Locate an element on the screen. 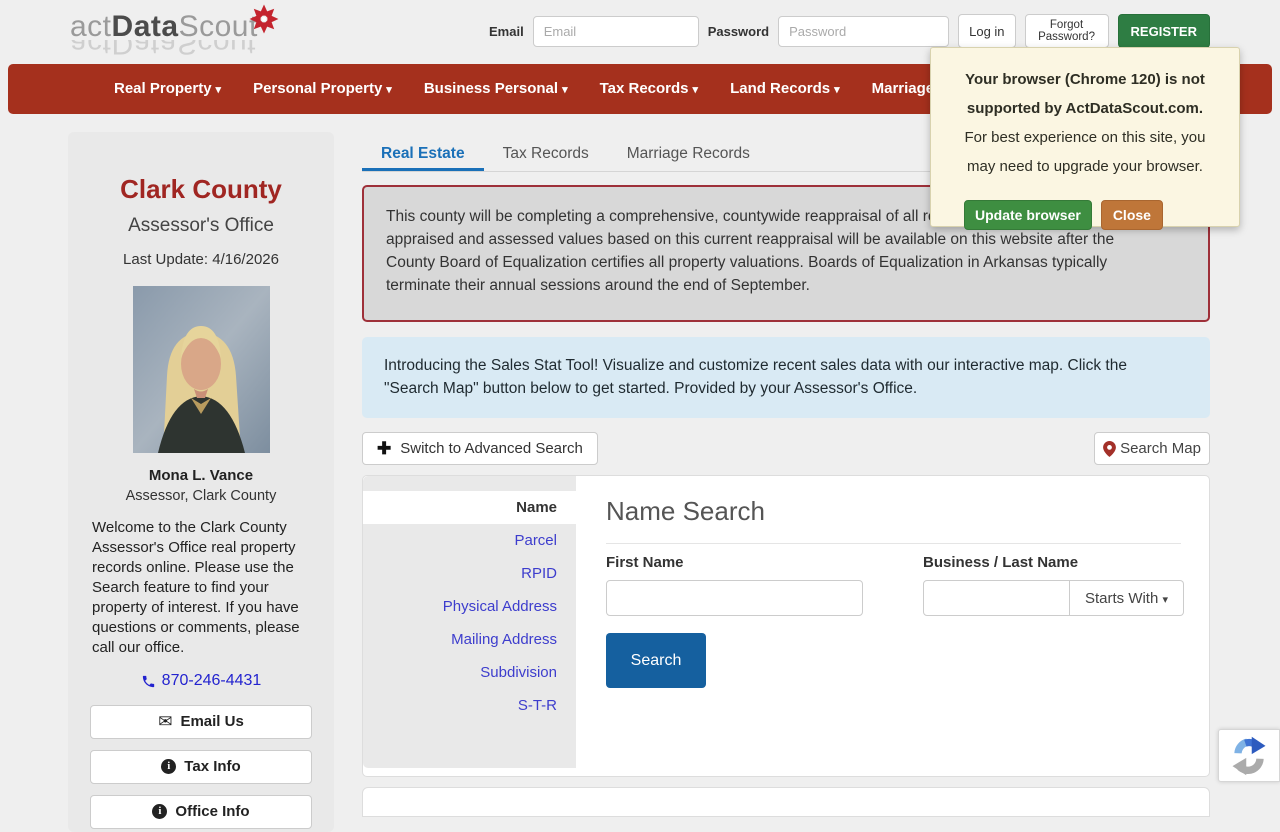 This screenshot has width=1280, height=832. password-field is located at coordinates (864, 31).